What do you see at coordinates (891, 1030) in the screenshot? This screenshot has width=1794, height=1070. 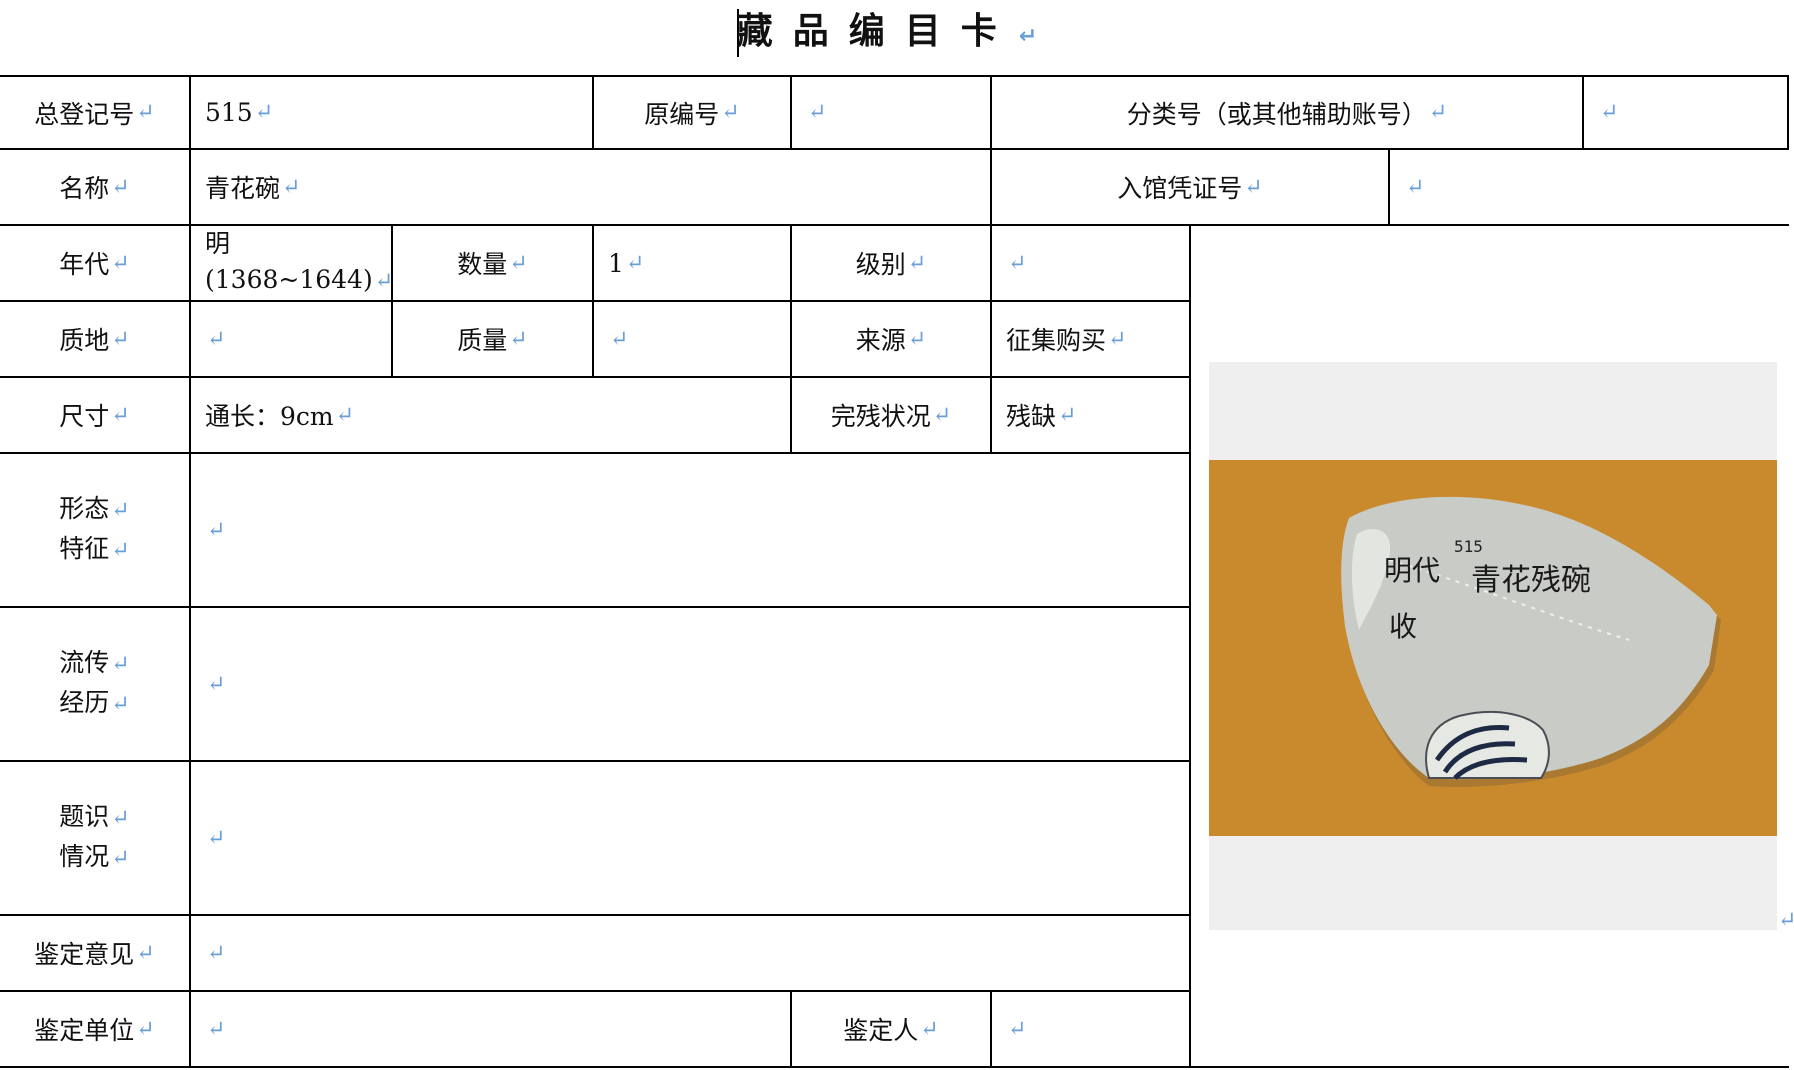 I see `label-appraiser: 鉴定人 ↵` at bounding box center [891, 1030].